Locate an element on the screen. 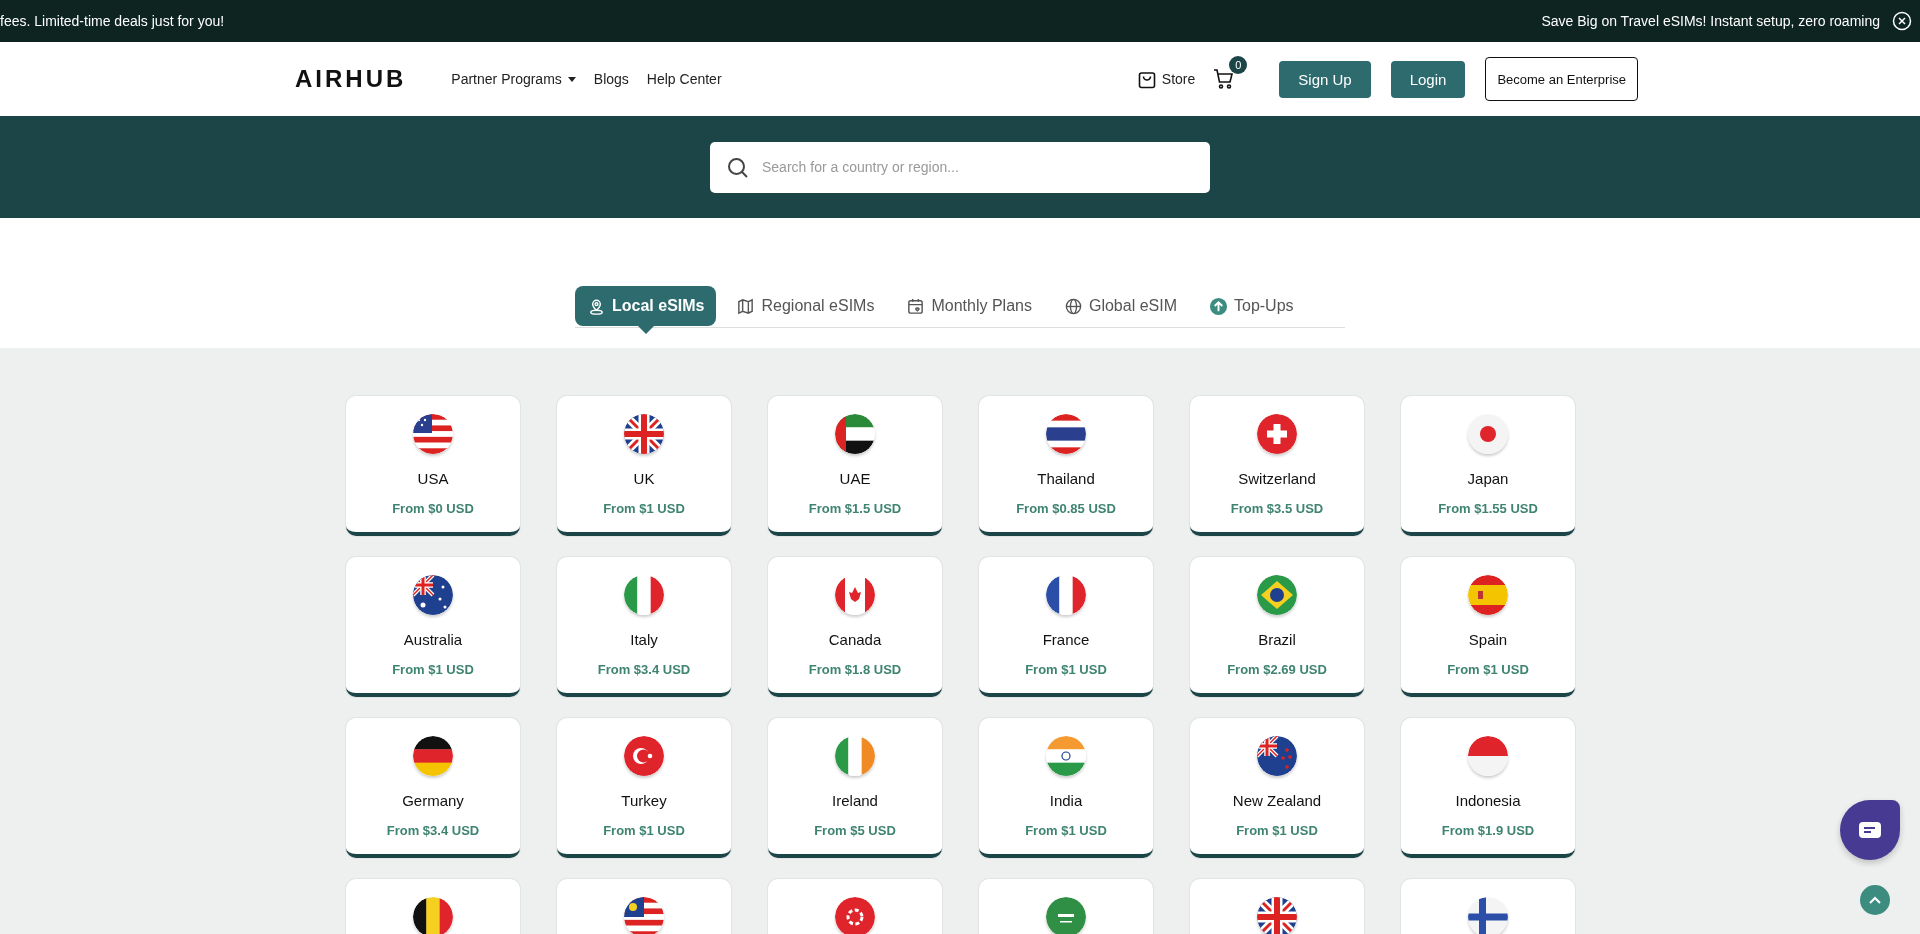 This screenshot has width=1920, height=934. country-name: New Zealand is located at coordinates (1277, 800).